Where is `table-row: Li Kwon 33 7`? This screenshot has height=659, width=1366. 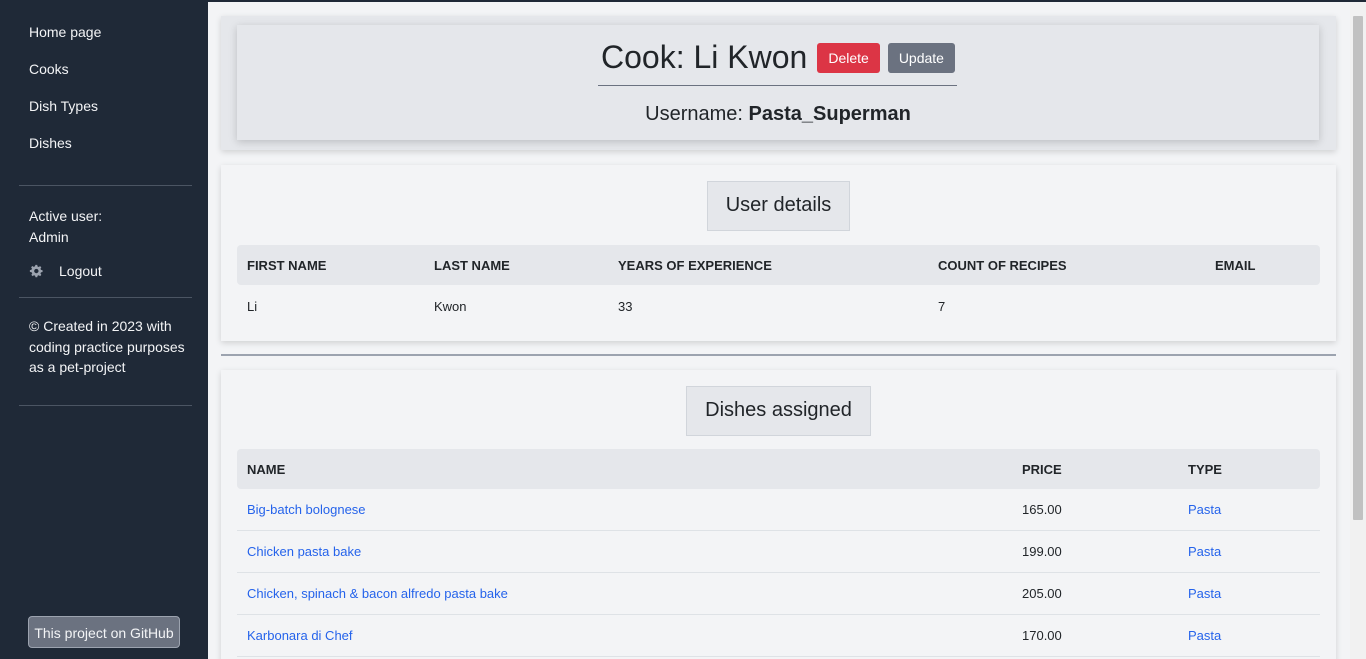
table-row: Li Kwon 33 7 is located at coordinates (778, 306).